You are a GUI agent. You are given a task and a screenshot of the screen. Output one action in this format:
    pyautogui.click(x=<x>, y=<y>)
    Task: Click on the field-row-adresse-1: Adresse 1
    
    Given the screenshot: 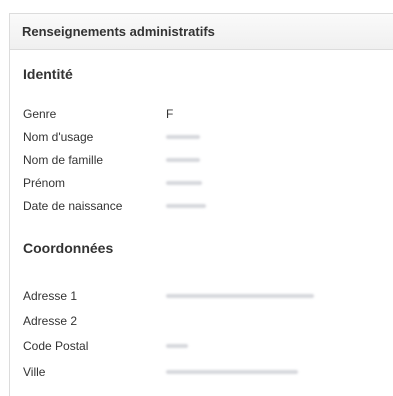 What is the action you would take?
    pyautogui.click(x=203, y=296)
    